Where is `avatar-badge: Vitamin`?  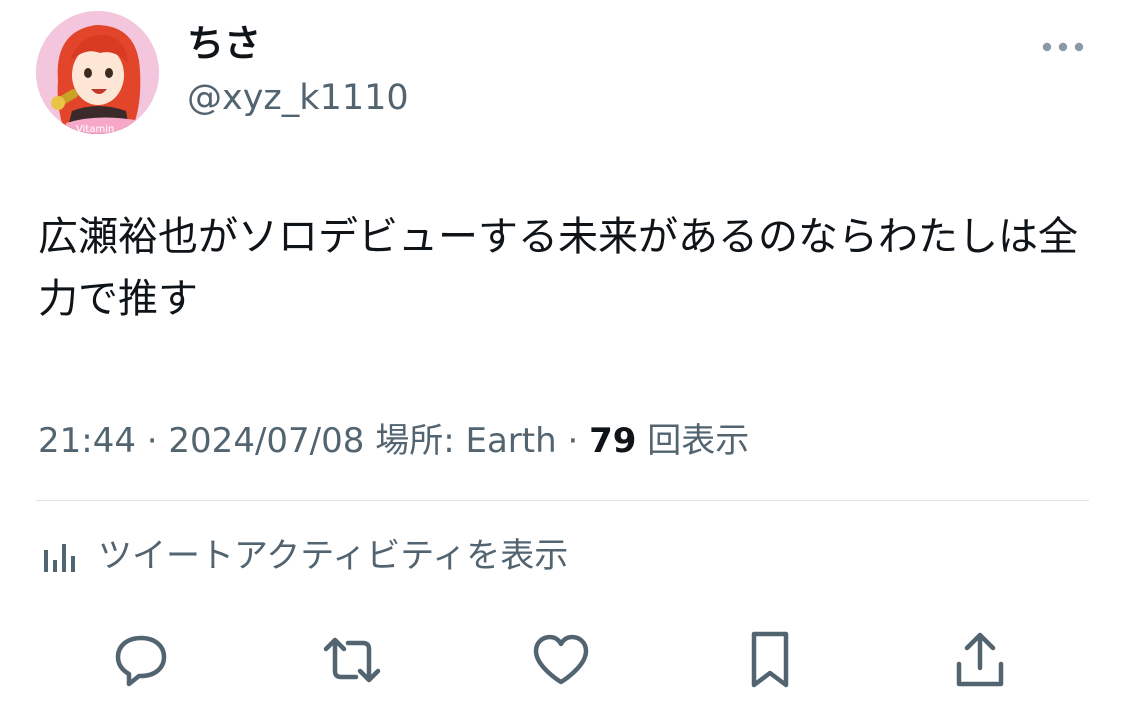 avatar-badge: Vitamin is located at coordinates (95, 129).